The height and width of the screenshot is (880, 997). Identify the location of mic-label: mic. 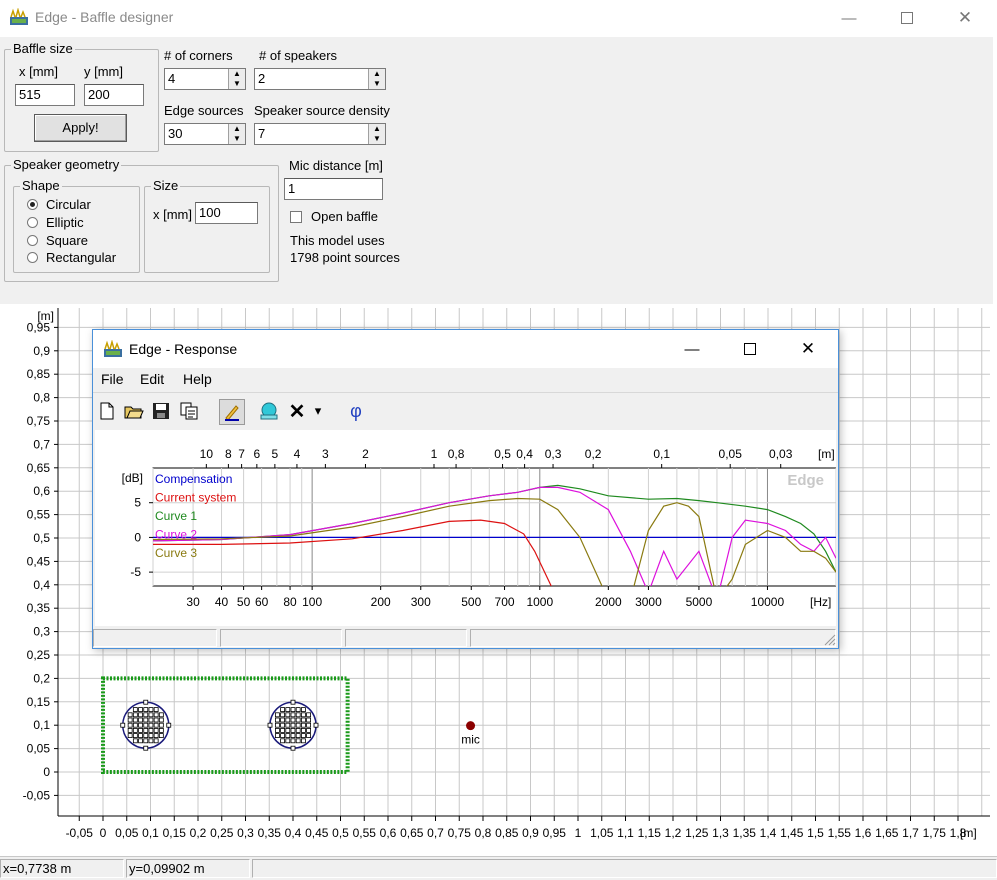
(470, 740).